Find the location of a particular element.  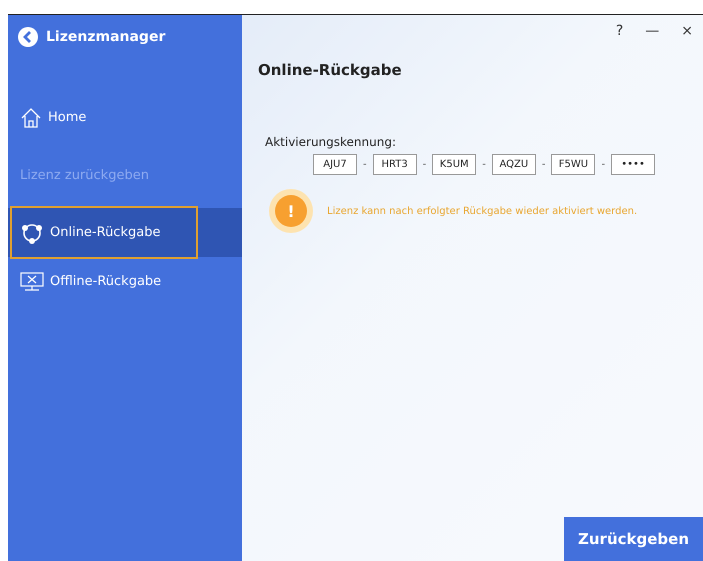

code-field: HRT3 is located at coordinates (394, 164).